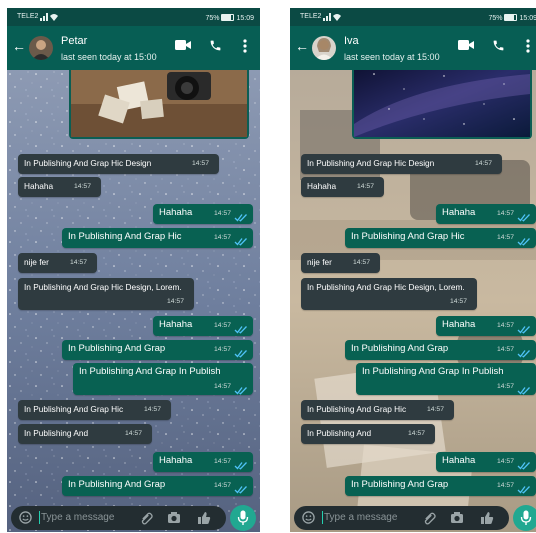 The image size is (536, 533). Describe the element at coordinates (413, 48) in the screenshot. I see `chat-header: ← Iva last seen today at 15:00` at that location.